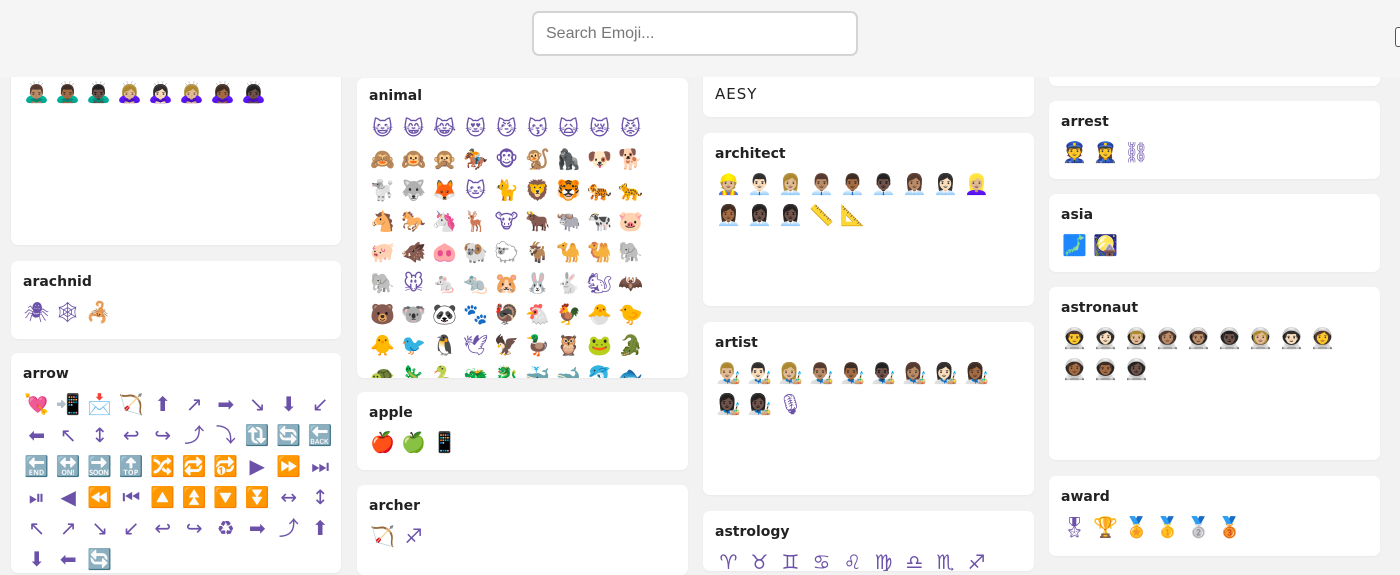 This screenshot has height=575, width=1400. What do you see at coordinates (36, 312) in the screenshot?
I see `emoji-button: 🕷` at bounding box center [36, 312].